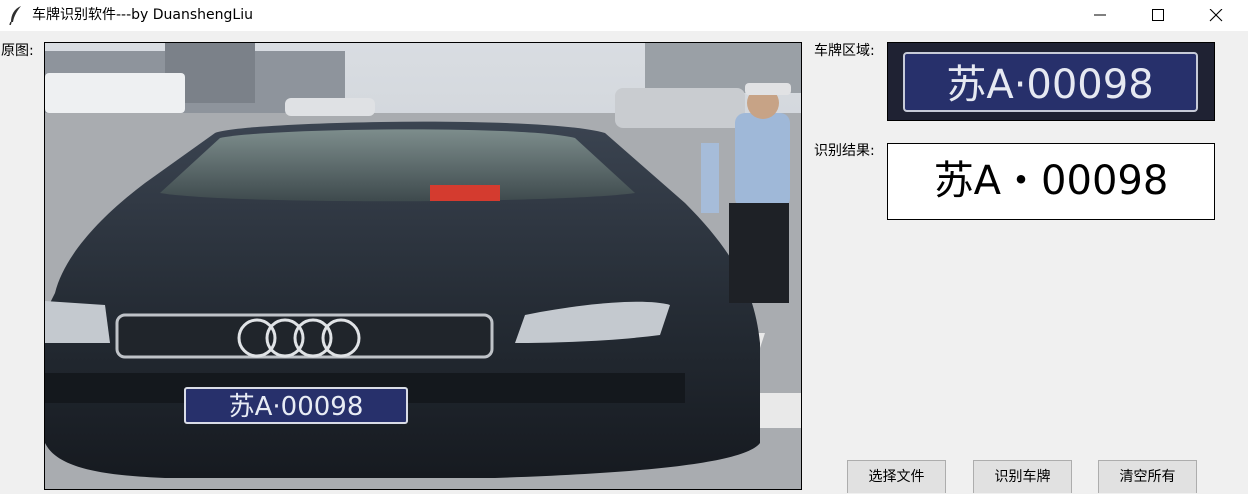 This screenshot has height=494, width=1248. What do you see at coordinates (1022, 476) in the screenshot?
I see `recognize-plate-button: 识别车牌` at bounding box center [1022, 476].